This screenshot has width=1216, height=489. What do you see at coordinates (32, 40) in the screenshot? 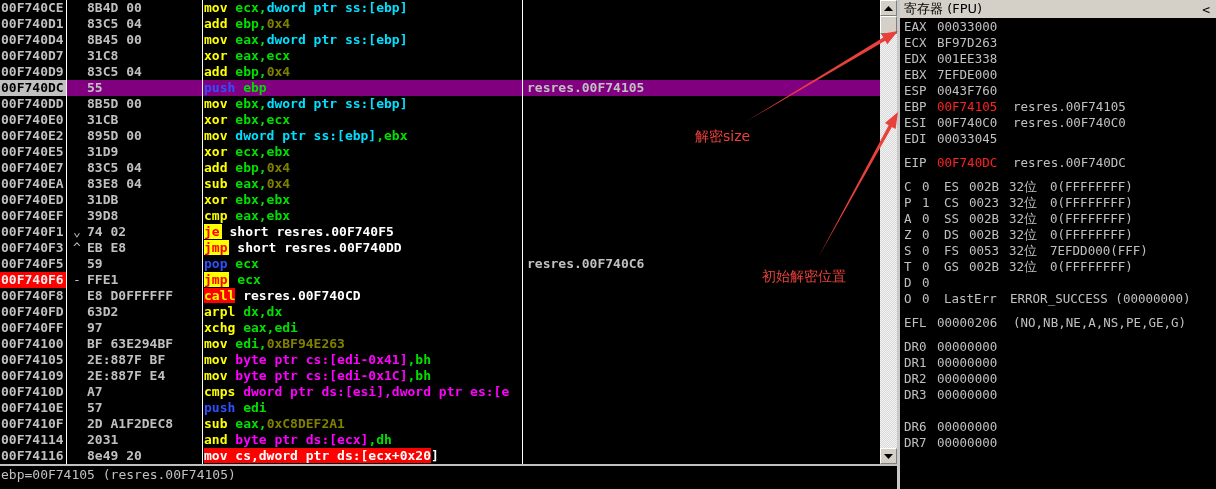
I see `address-cell-text: 00F740D4` at bounding box center [32, 40].